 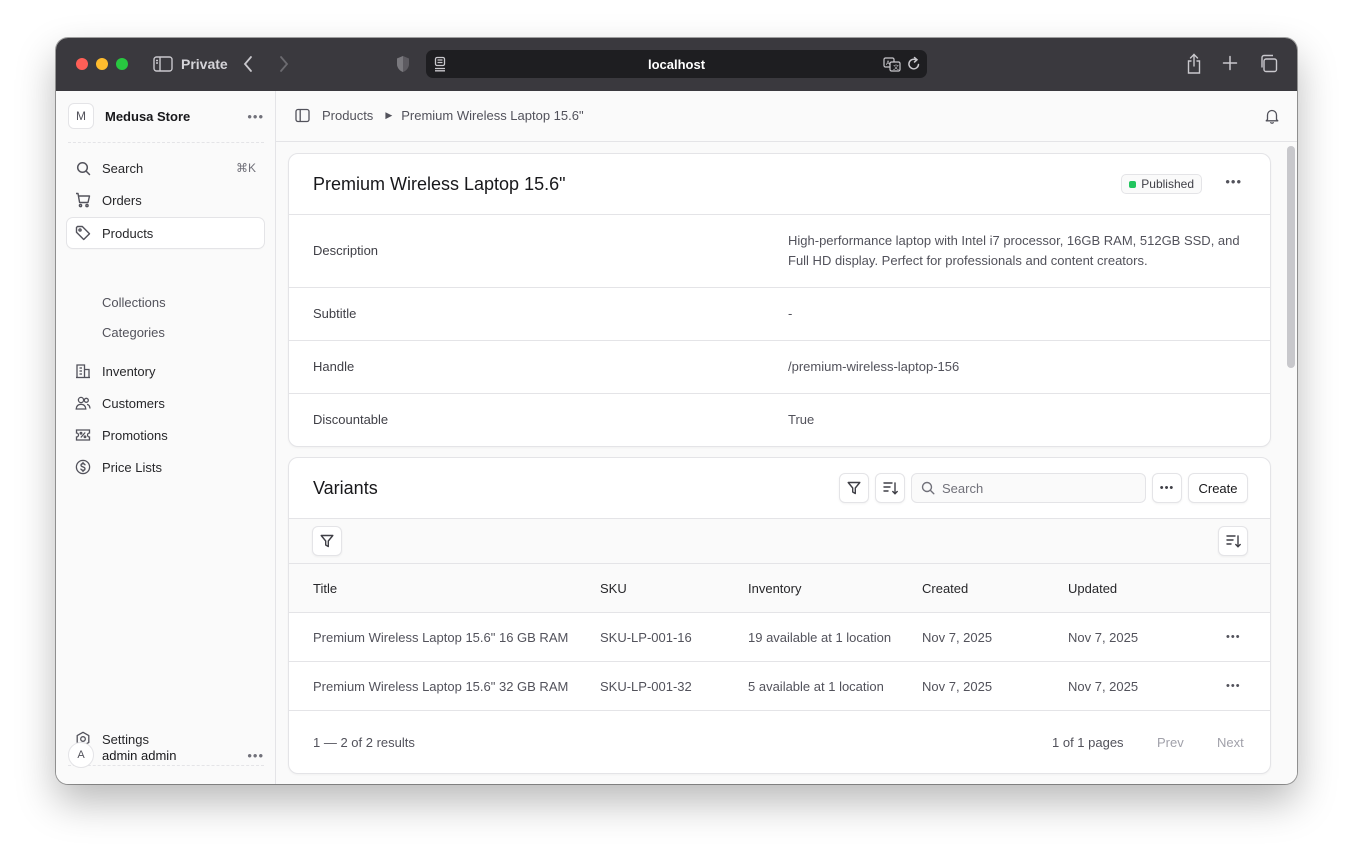 I want to click on store-name: Medusa Store, so click(x=148, y=116).